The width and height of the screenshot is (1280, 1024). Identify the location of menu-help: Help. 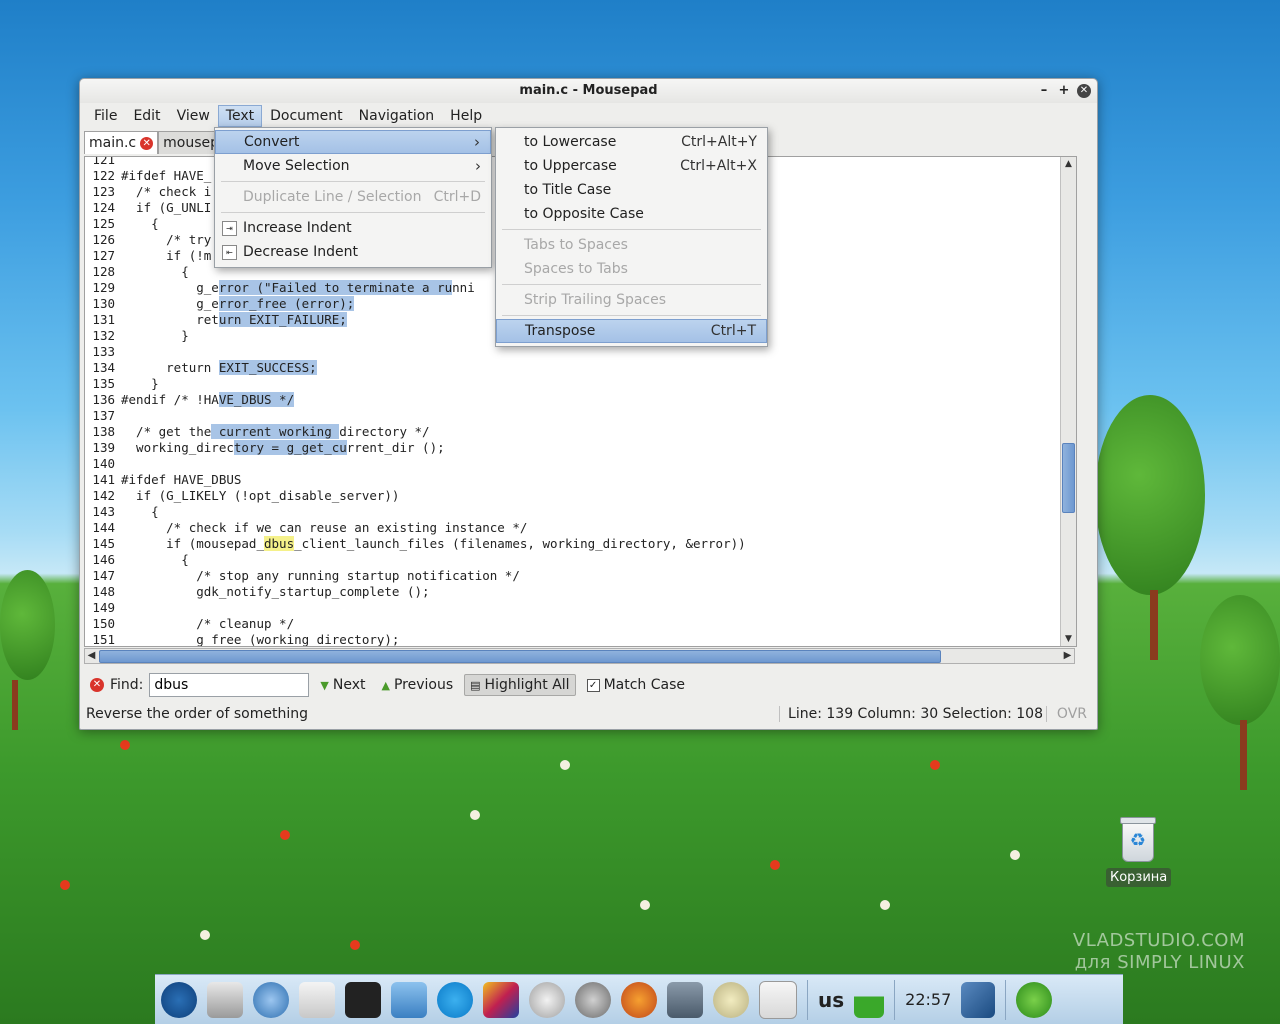
(466, 116).